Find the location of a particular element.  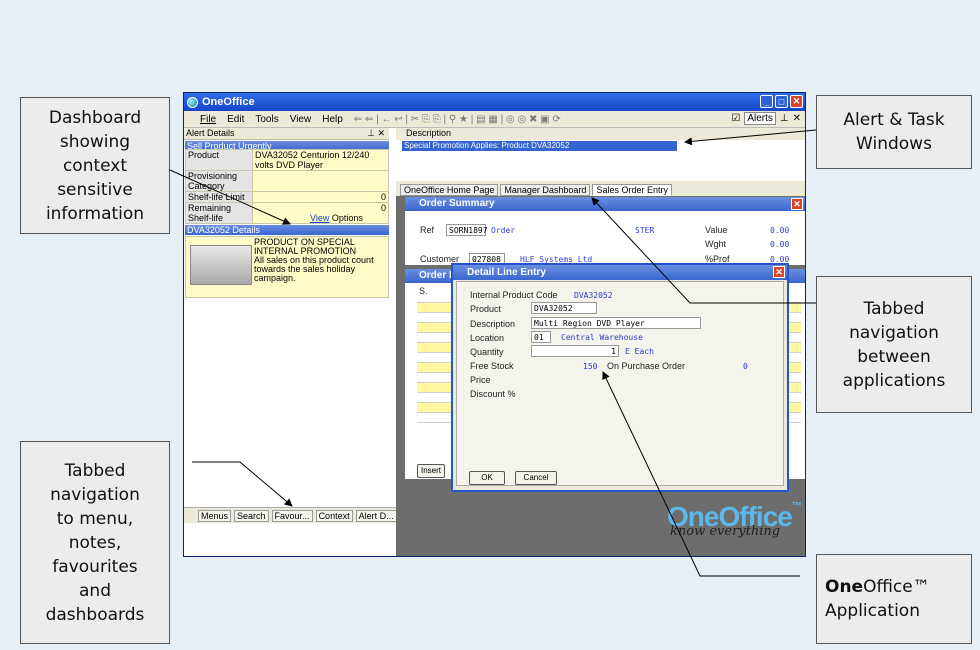

menu-help: Help is located at coordinates (332, 119).